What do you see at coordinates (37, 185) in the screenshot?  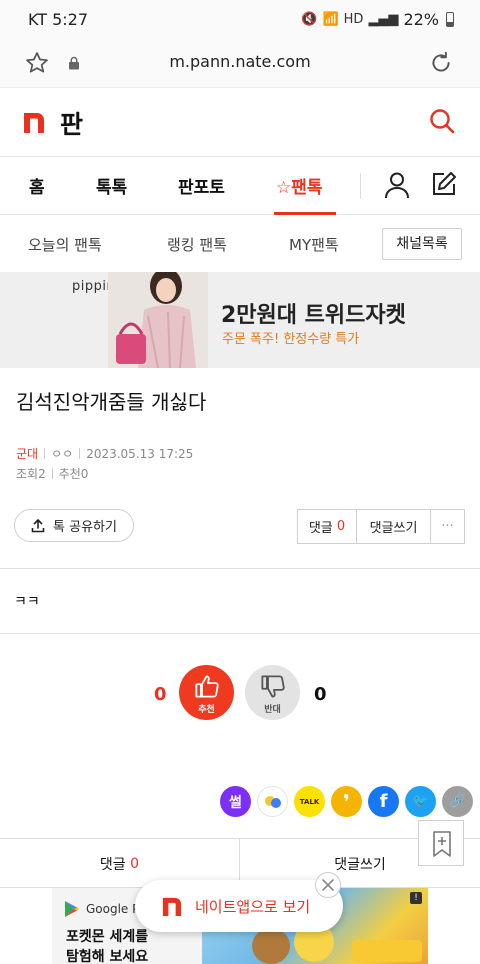 I see `nav-home: 홈` at bounding box center [37, 185].